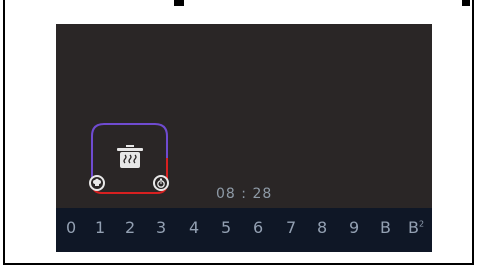 The image size is (479, 267). I want to click on boost-2-label: B, so click(413, 227).